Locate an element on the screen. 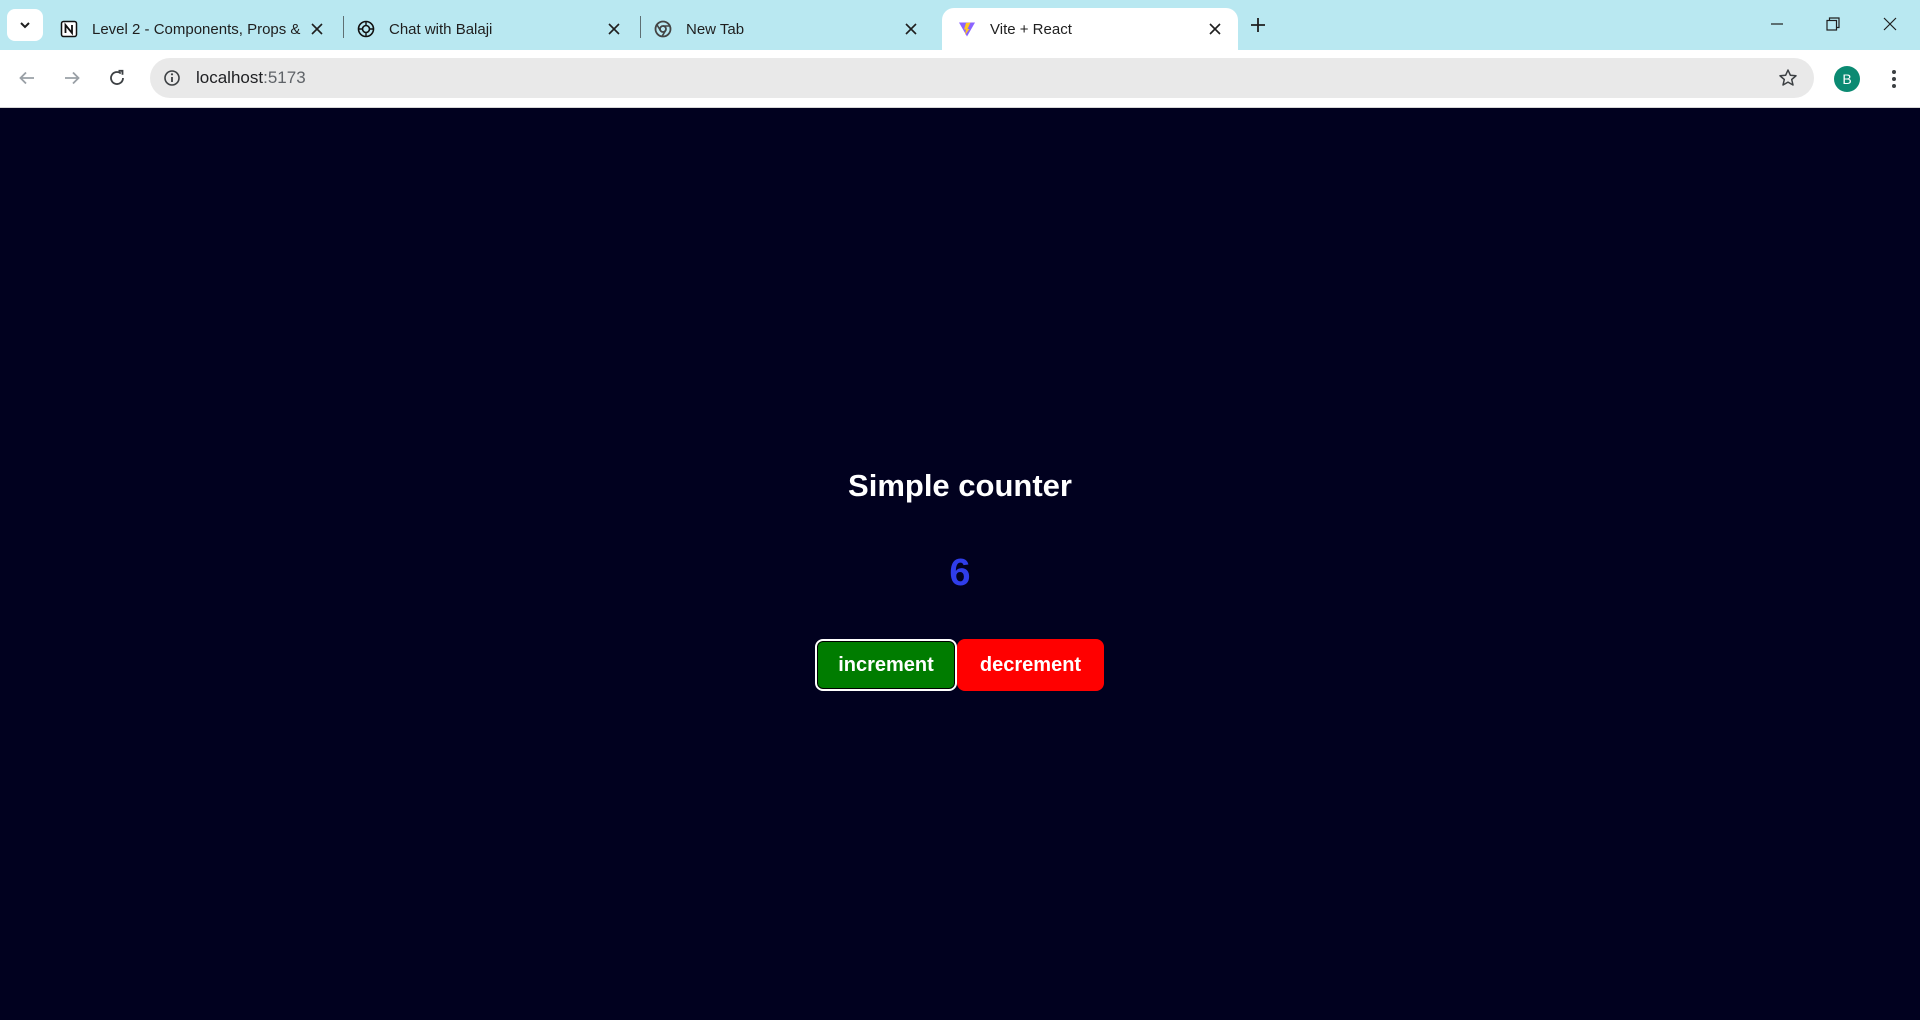 This screenshot has height=1020, width=1920. reload-button is located at coordinates (117, 78).